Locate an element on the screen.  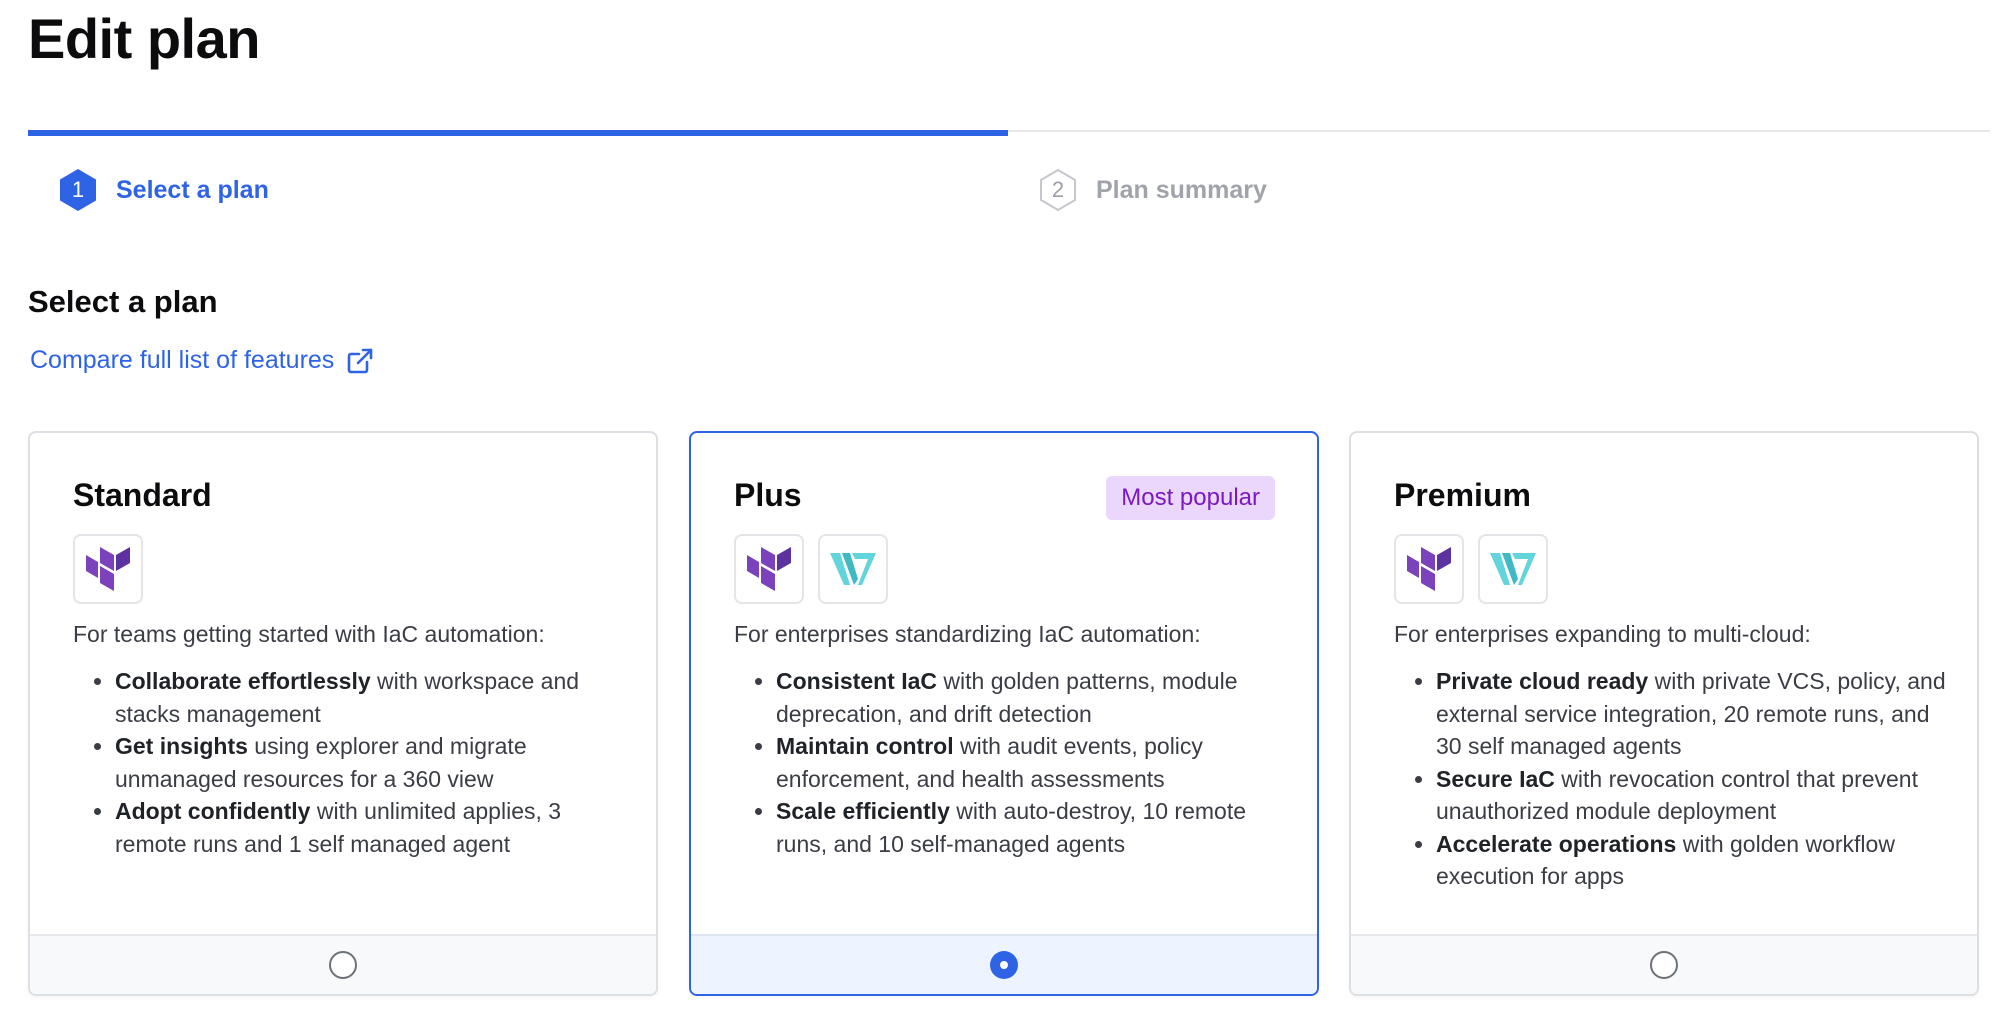
page-title: Edit plan is located at coordinates (144, 38).